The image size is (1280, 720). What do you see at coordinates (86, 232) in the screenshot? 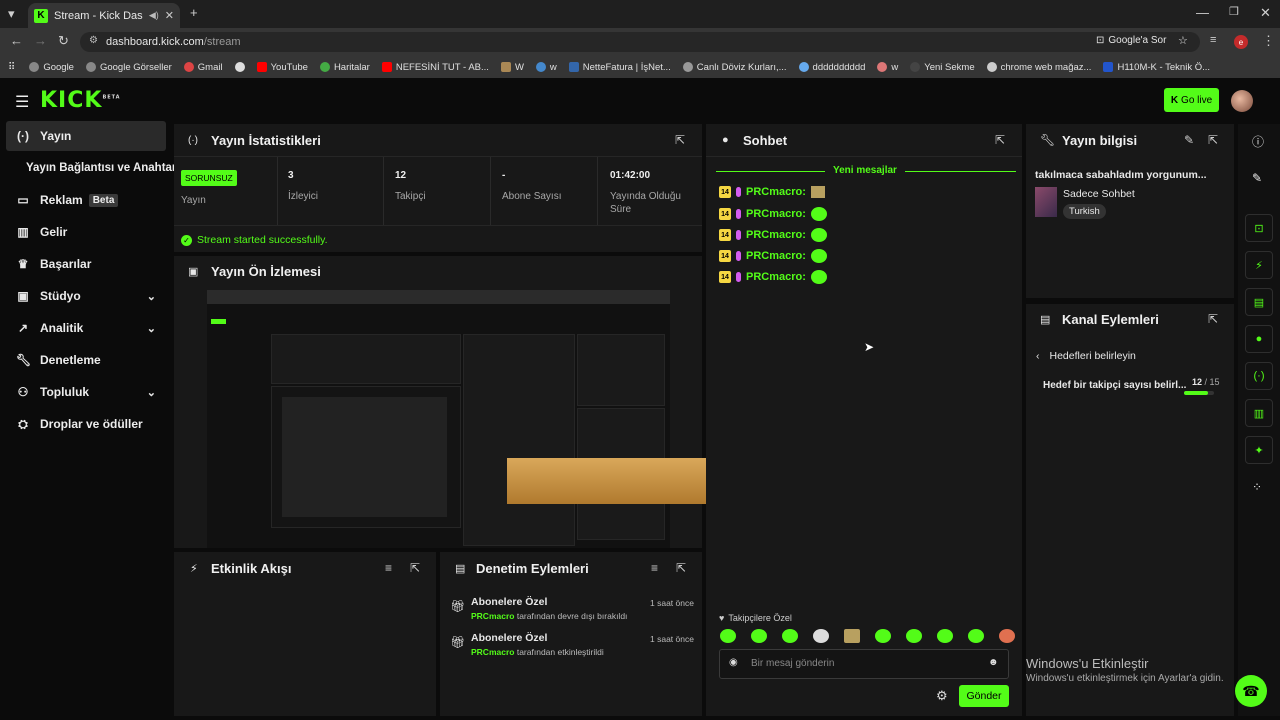
I see `sidebar-item-gelir: ▥ Gelir` at bounding box center [86, 232].